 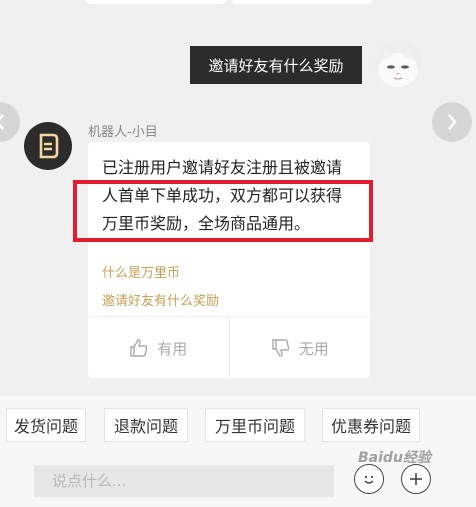 I want to click on carousel-next-button, so click(x=452, y=122).